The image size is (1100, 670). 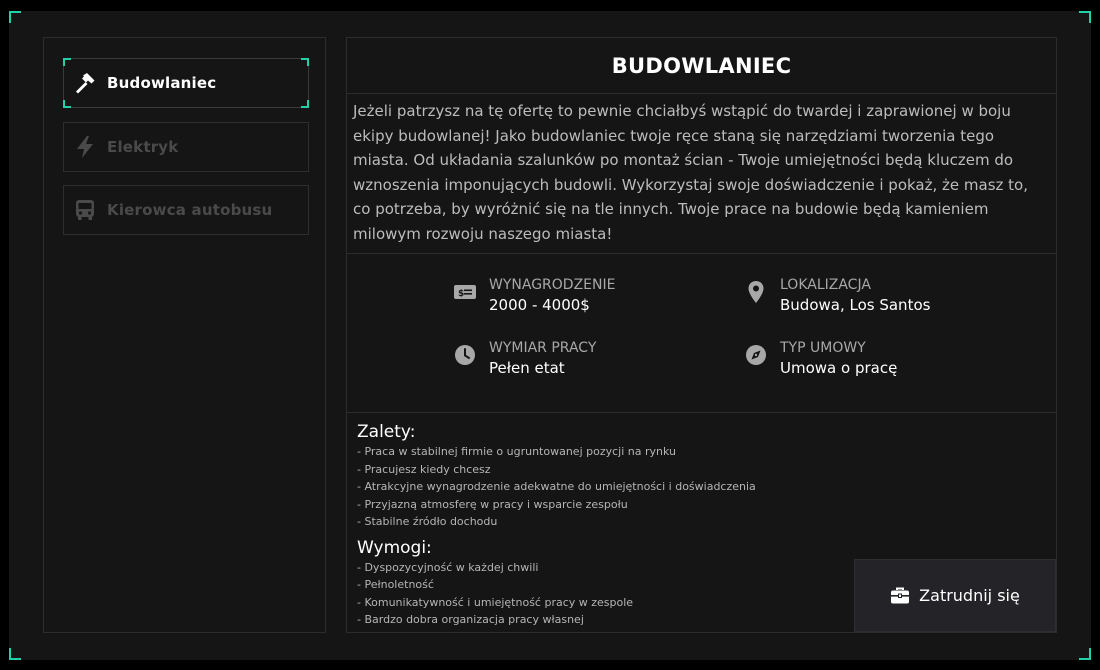 I want to click on briefcase-icon, so click(x=900, y=596).